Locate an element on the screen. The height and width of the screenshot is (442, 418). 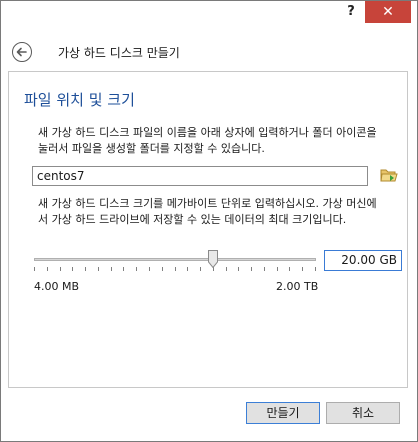
file-location-input: centos7 is located at coordinates (200, 176).